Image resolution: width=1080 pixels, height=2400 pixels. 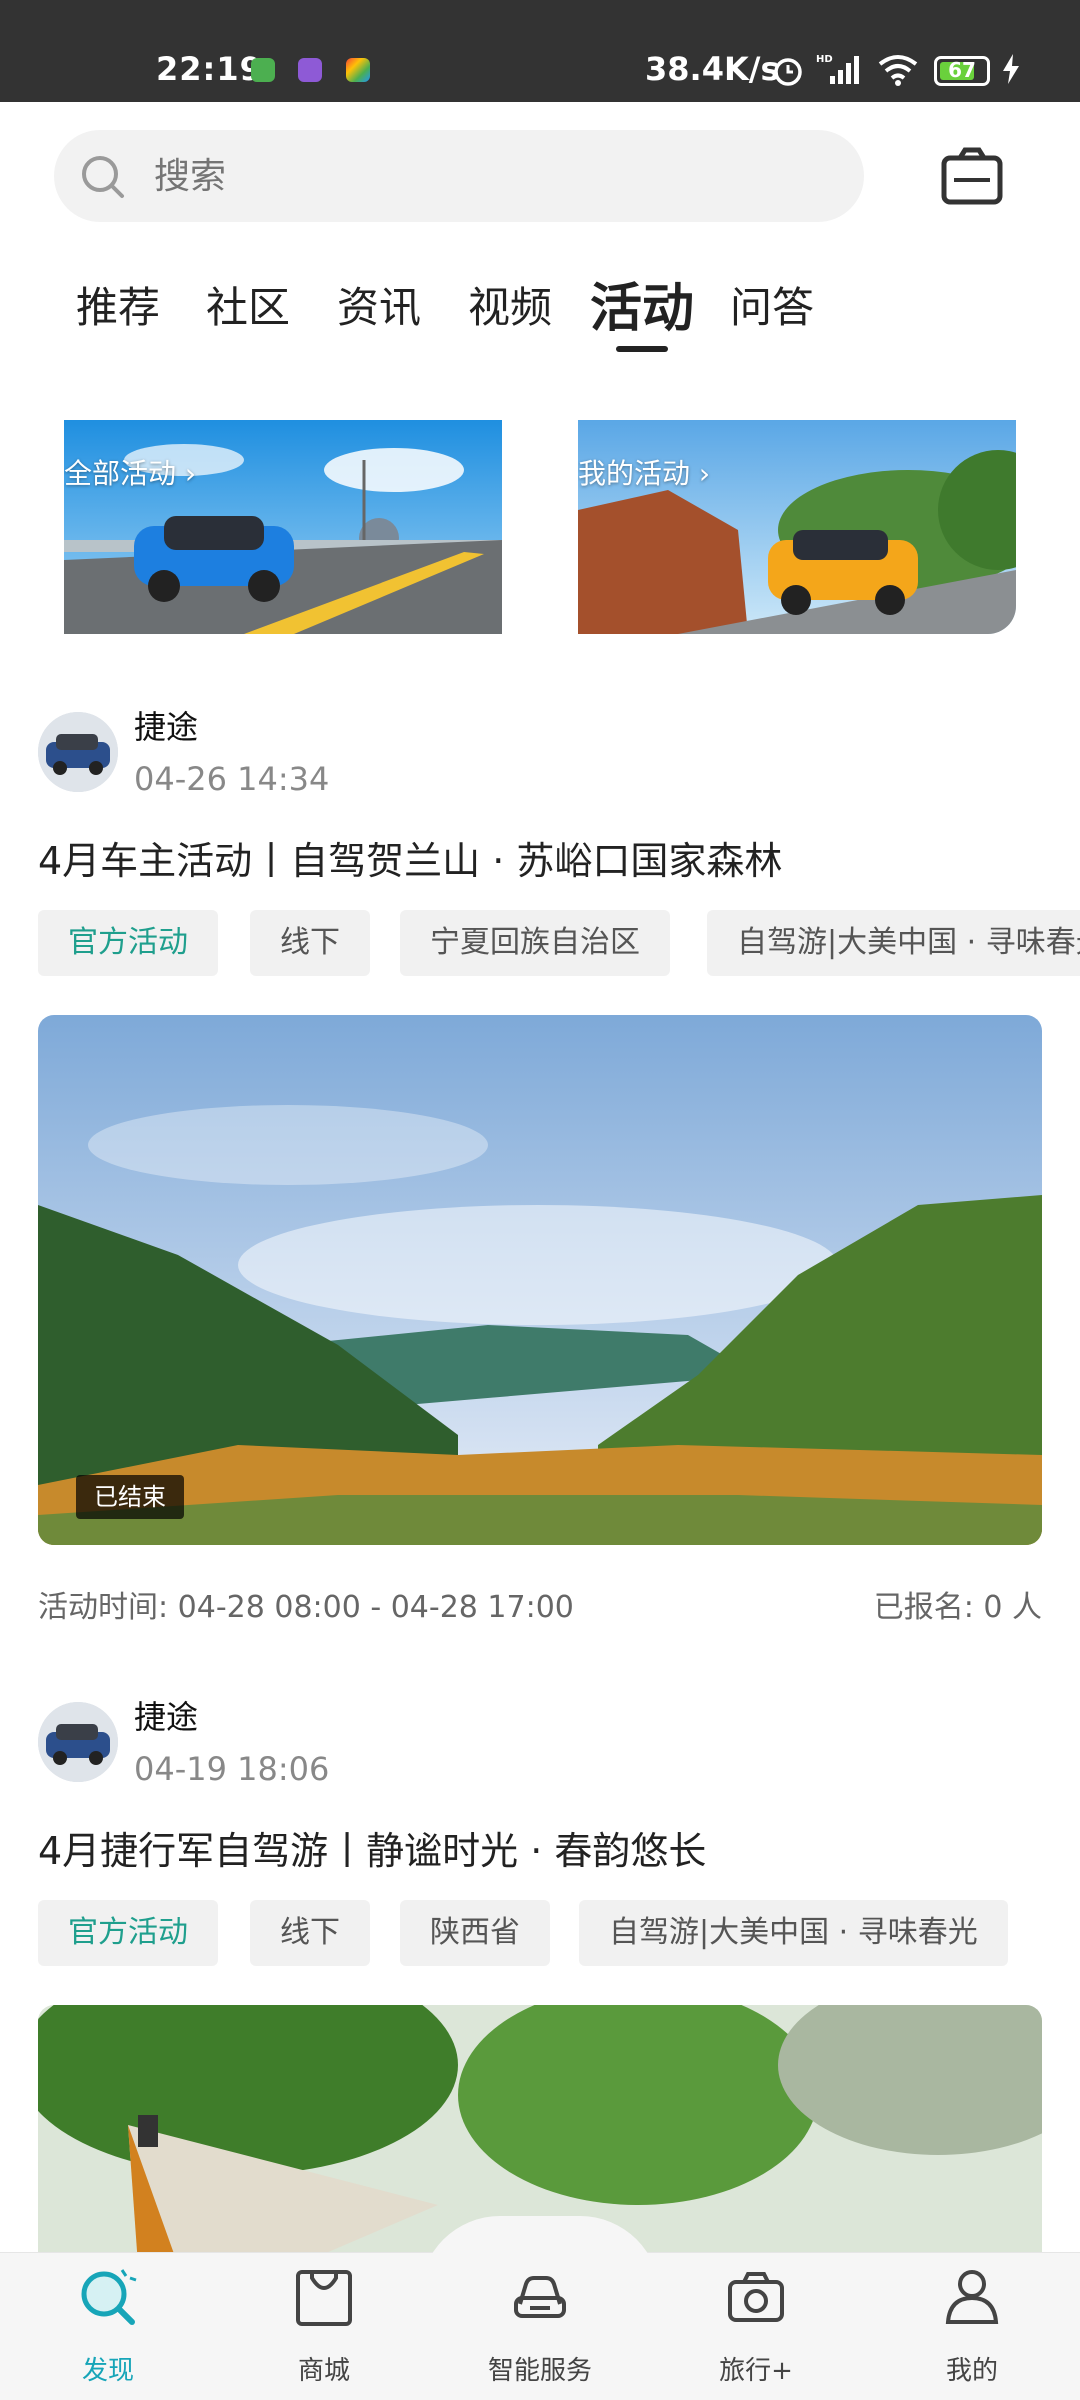 I want to click on scan-camera-icon, so click(x=972, y=176).